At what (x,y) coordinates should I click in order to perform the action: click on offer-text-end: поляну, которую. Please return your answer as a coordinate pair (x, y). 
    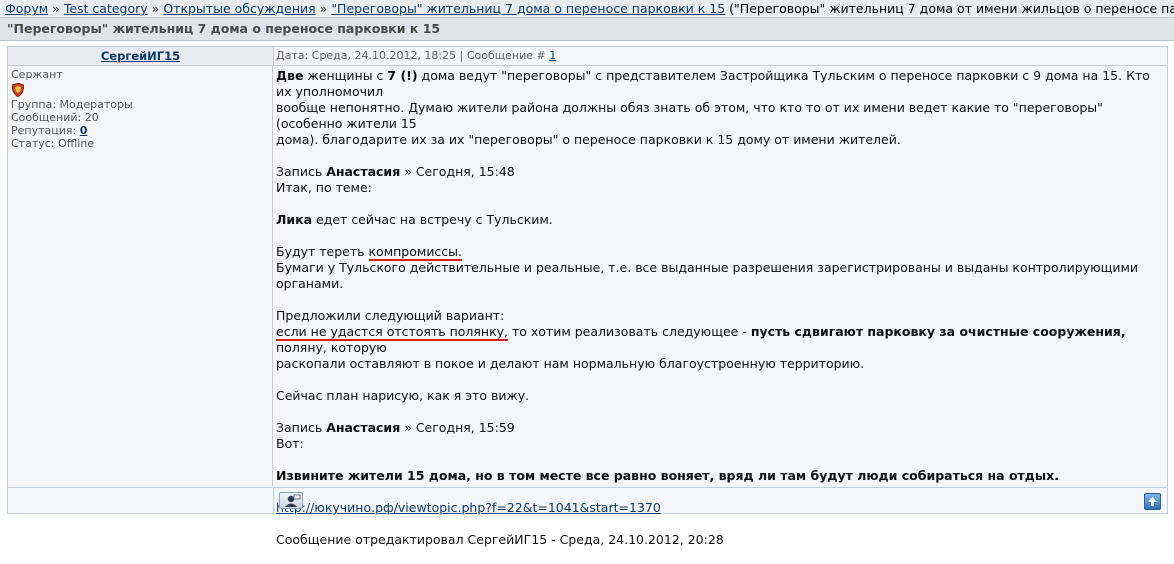
    Looking at the image, I should click on (331, 347).